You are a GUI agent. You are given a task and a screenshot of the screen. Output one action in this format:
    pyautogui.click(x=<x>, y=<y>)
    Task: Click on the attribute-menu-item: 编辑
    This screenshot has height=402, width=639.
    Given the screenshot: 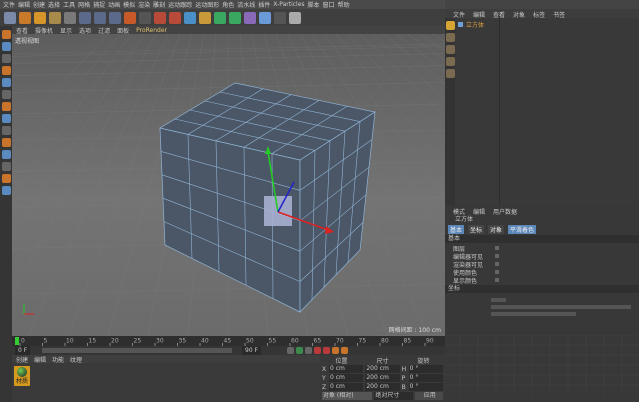 What is the action you would take?
    pyautogui.click(x=479, y=211)
    